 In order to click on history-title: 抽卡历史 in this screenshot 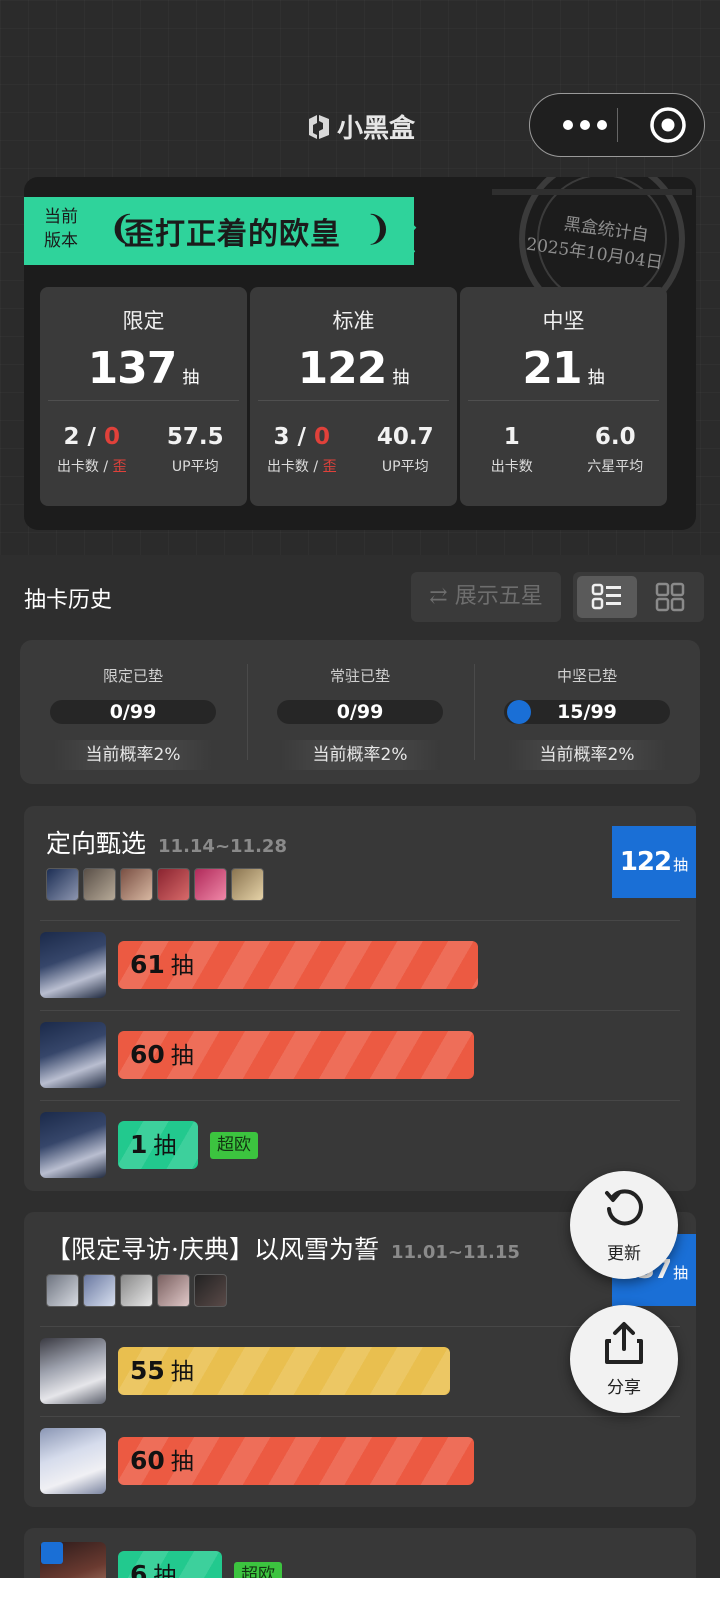, I will do `click(68, 600)`.